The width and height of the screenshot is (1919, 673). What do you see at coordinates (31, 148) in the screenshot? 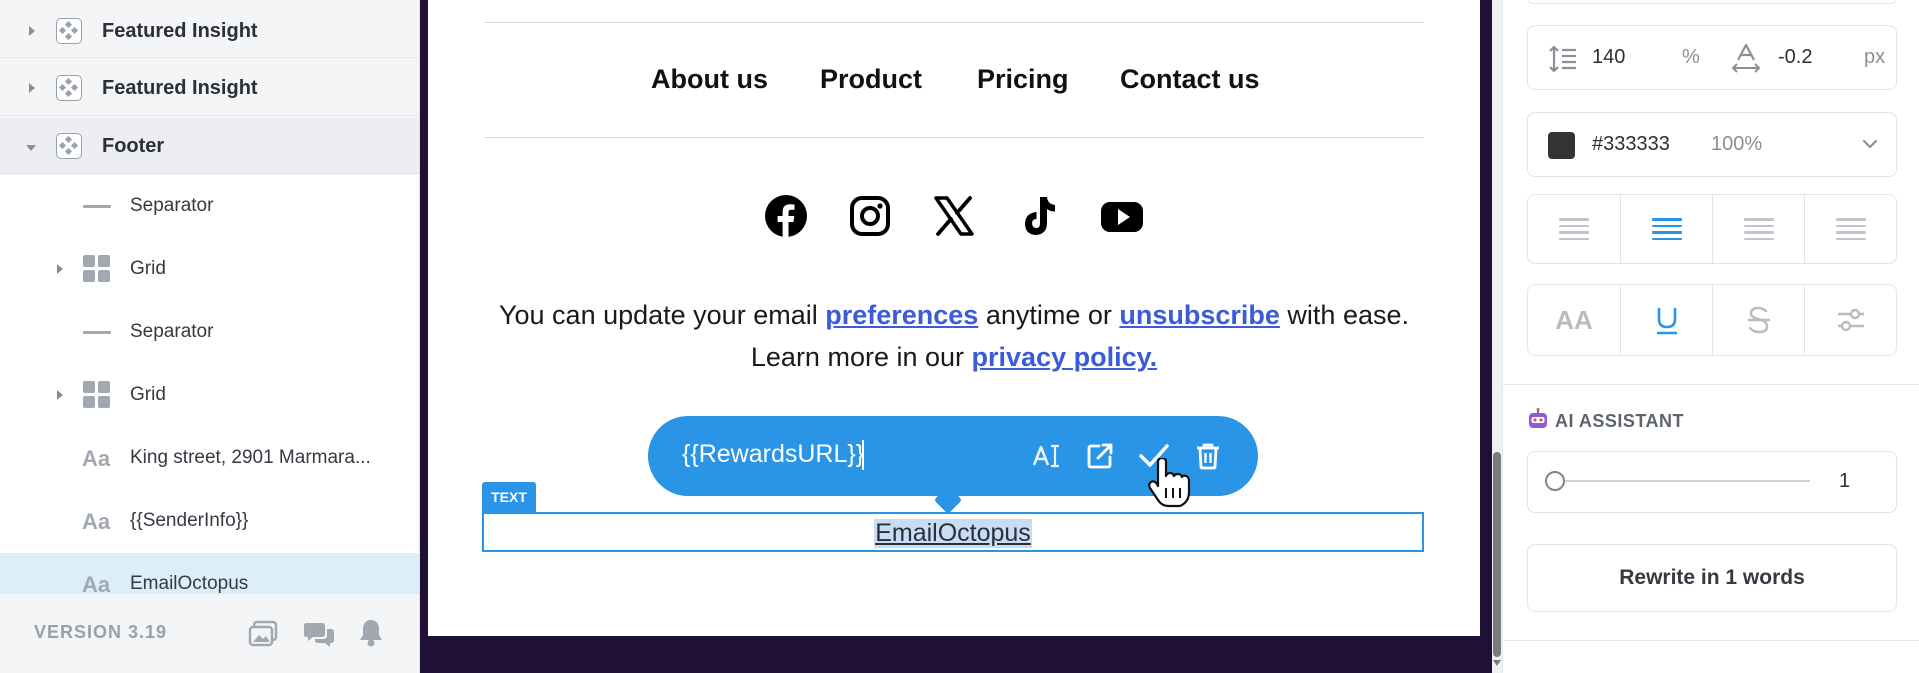
I see `collapse-caret-icon` at bounding box center [31, 148].